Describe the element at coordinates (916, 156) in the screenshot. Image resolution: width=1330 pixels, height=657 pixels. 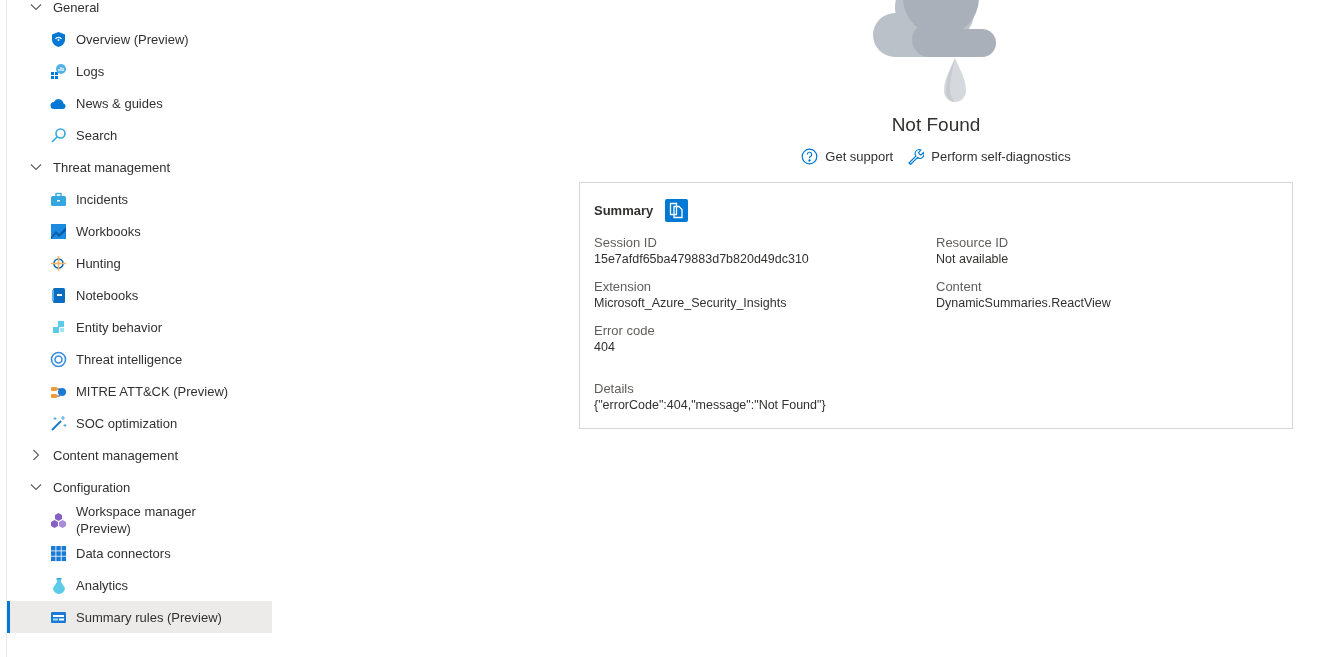
I see `wrench-icon` at that location.